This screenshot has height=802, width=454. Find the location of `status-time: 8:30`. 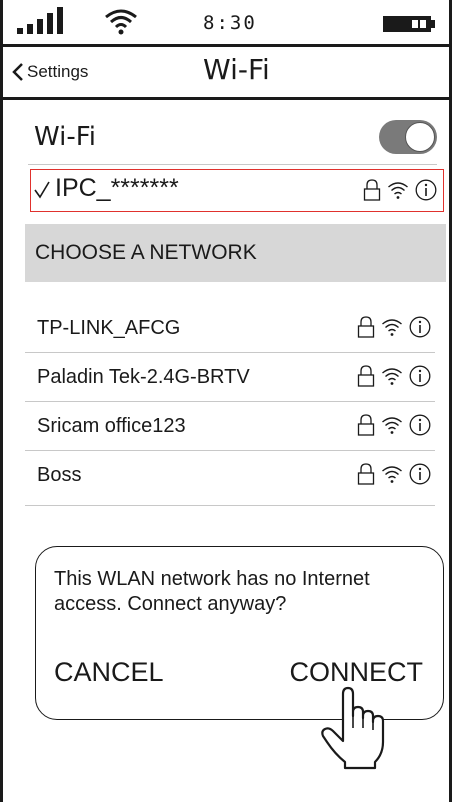

status-time: 8:30 is located at coordinates (230, 23).